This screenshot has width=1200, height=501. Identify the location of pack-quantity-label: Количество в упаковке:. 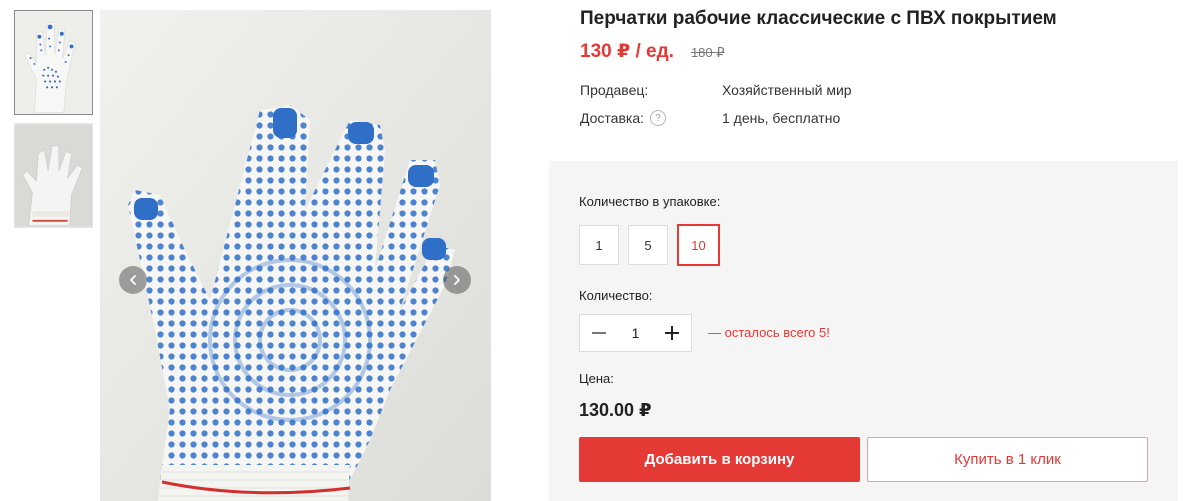
(650, 201).